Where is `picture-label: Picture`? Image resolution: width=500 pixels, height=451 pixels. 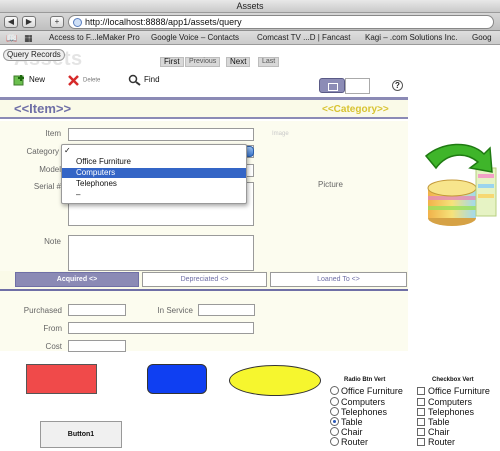 picture-label: Picture is located at coordinates (330, 184).